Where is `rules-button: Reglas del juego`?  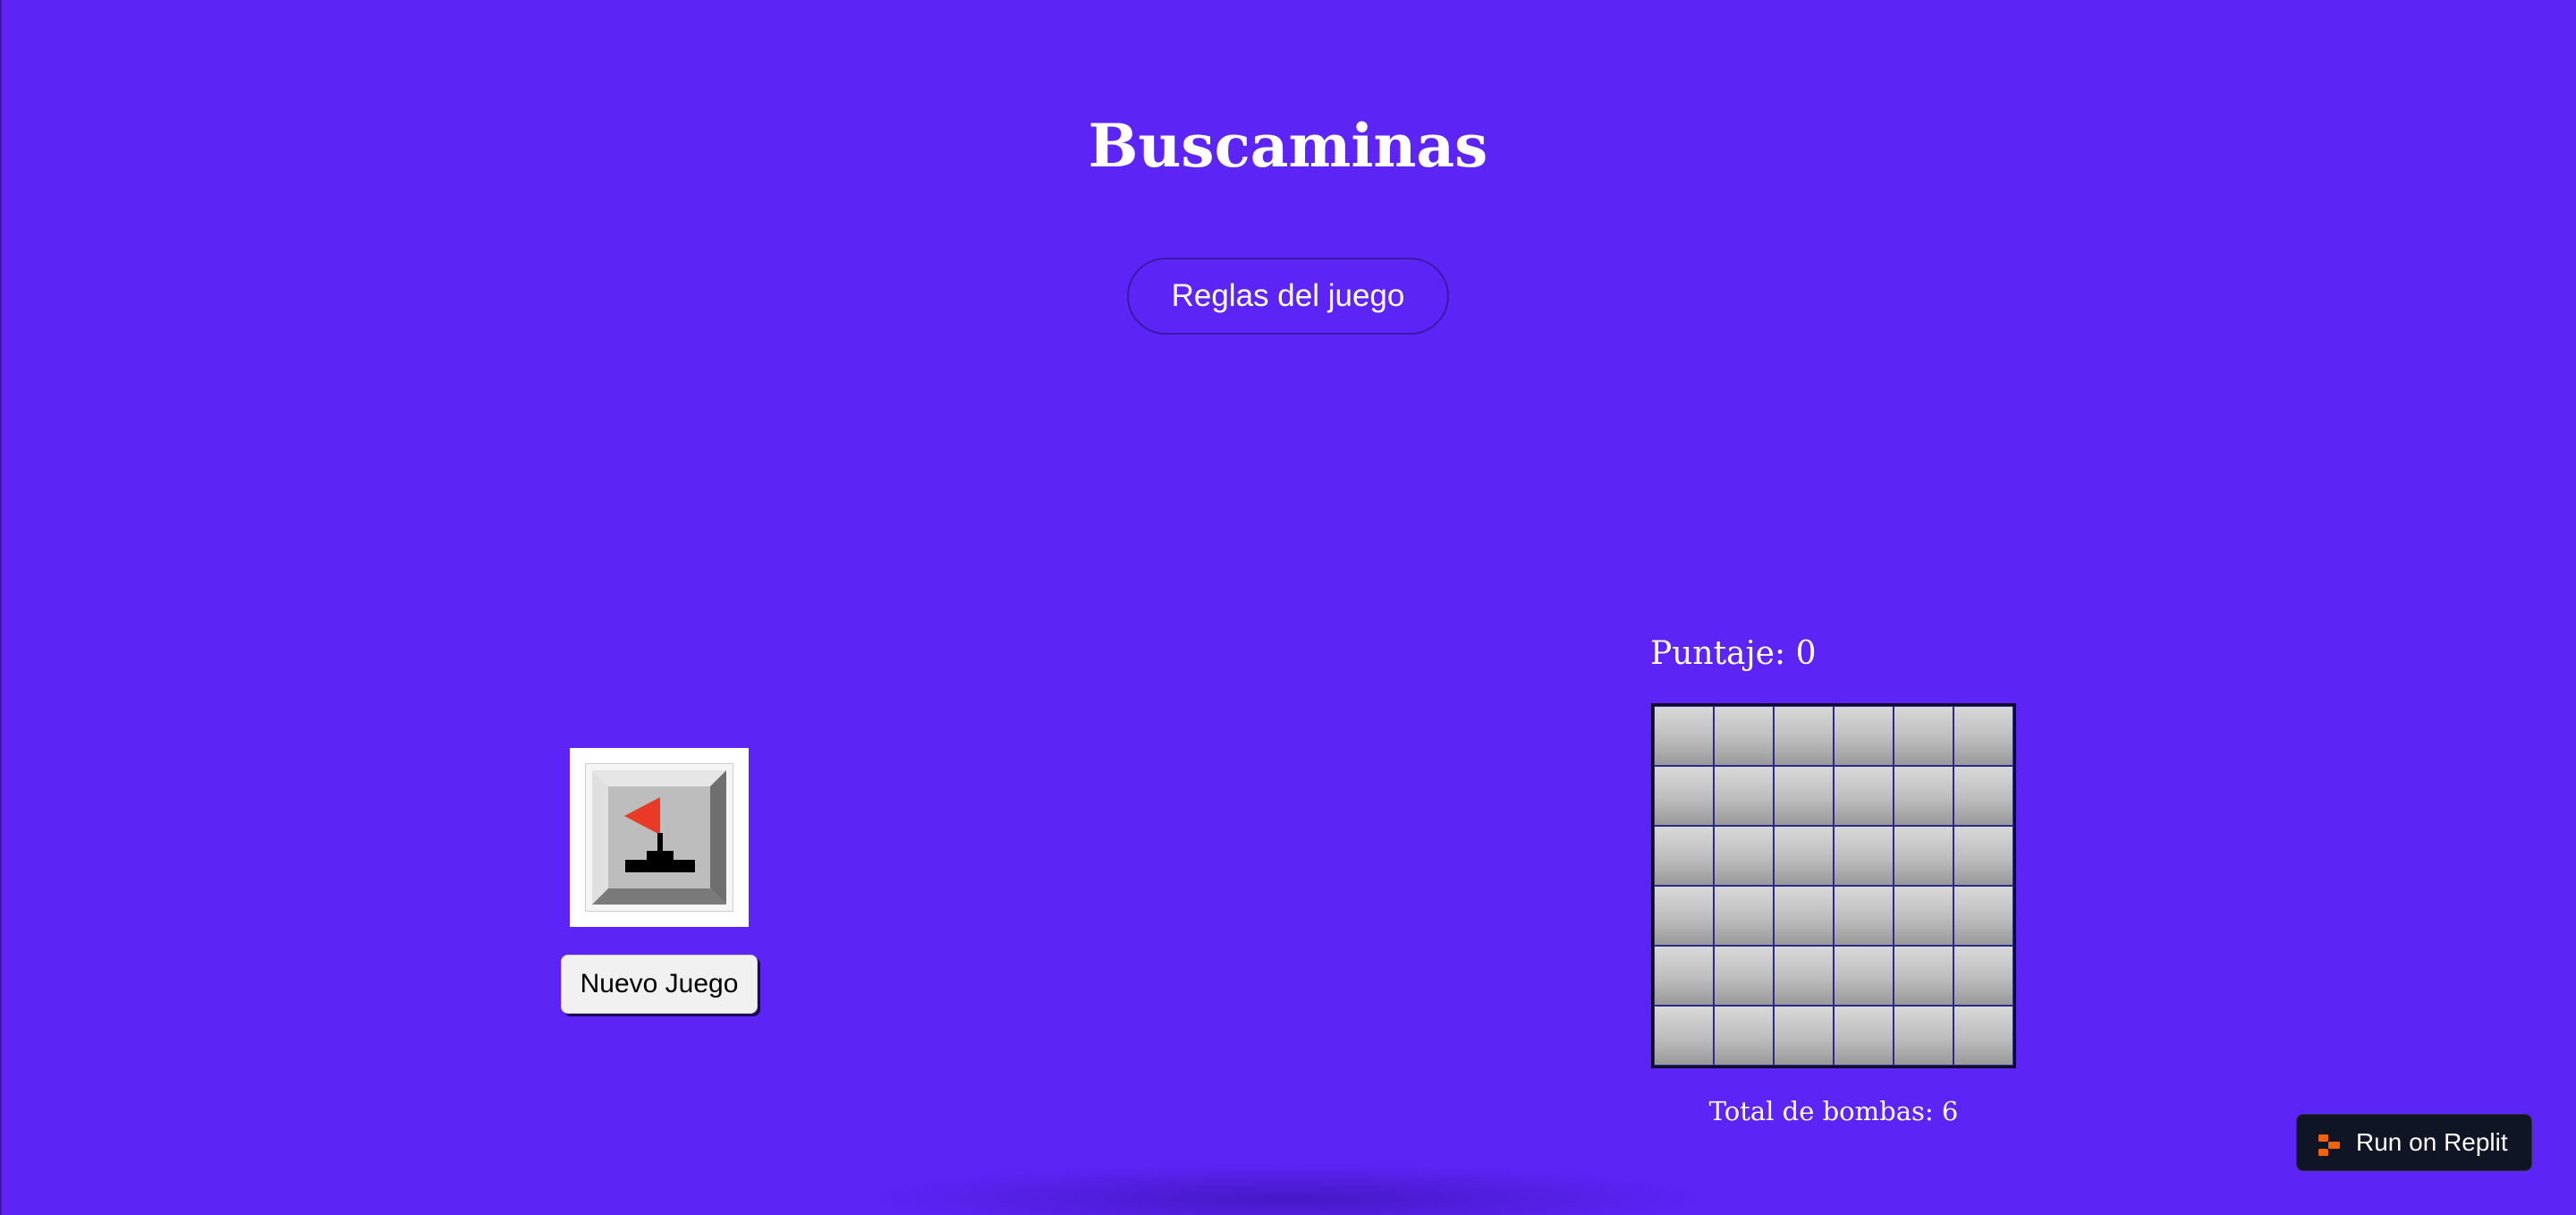 rules-button: Reglas del juego is located at coordinates (1288, 296).